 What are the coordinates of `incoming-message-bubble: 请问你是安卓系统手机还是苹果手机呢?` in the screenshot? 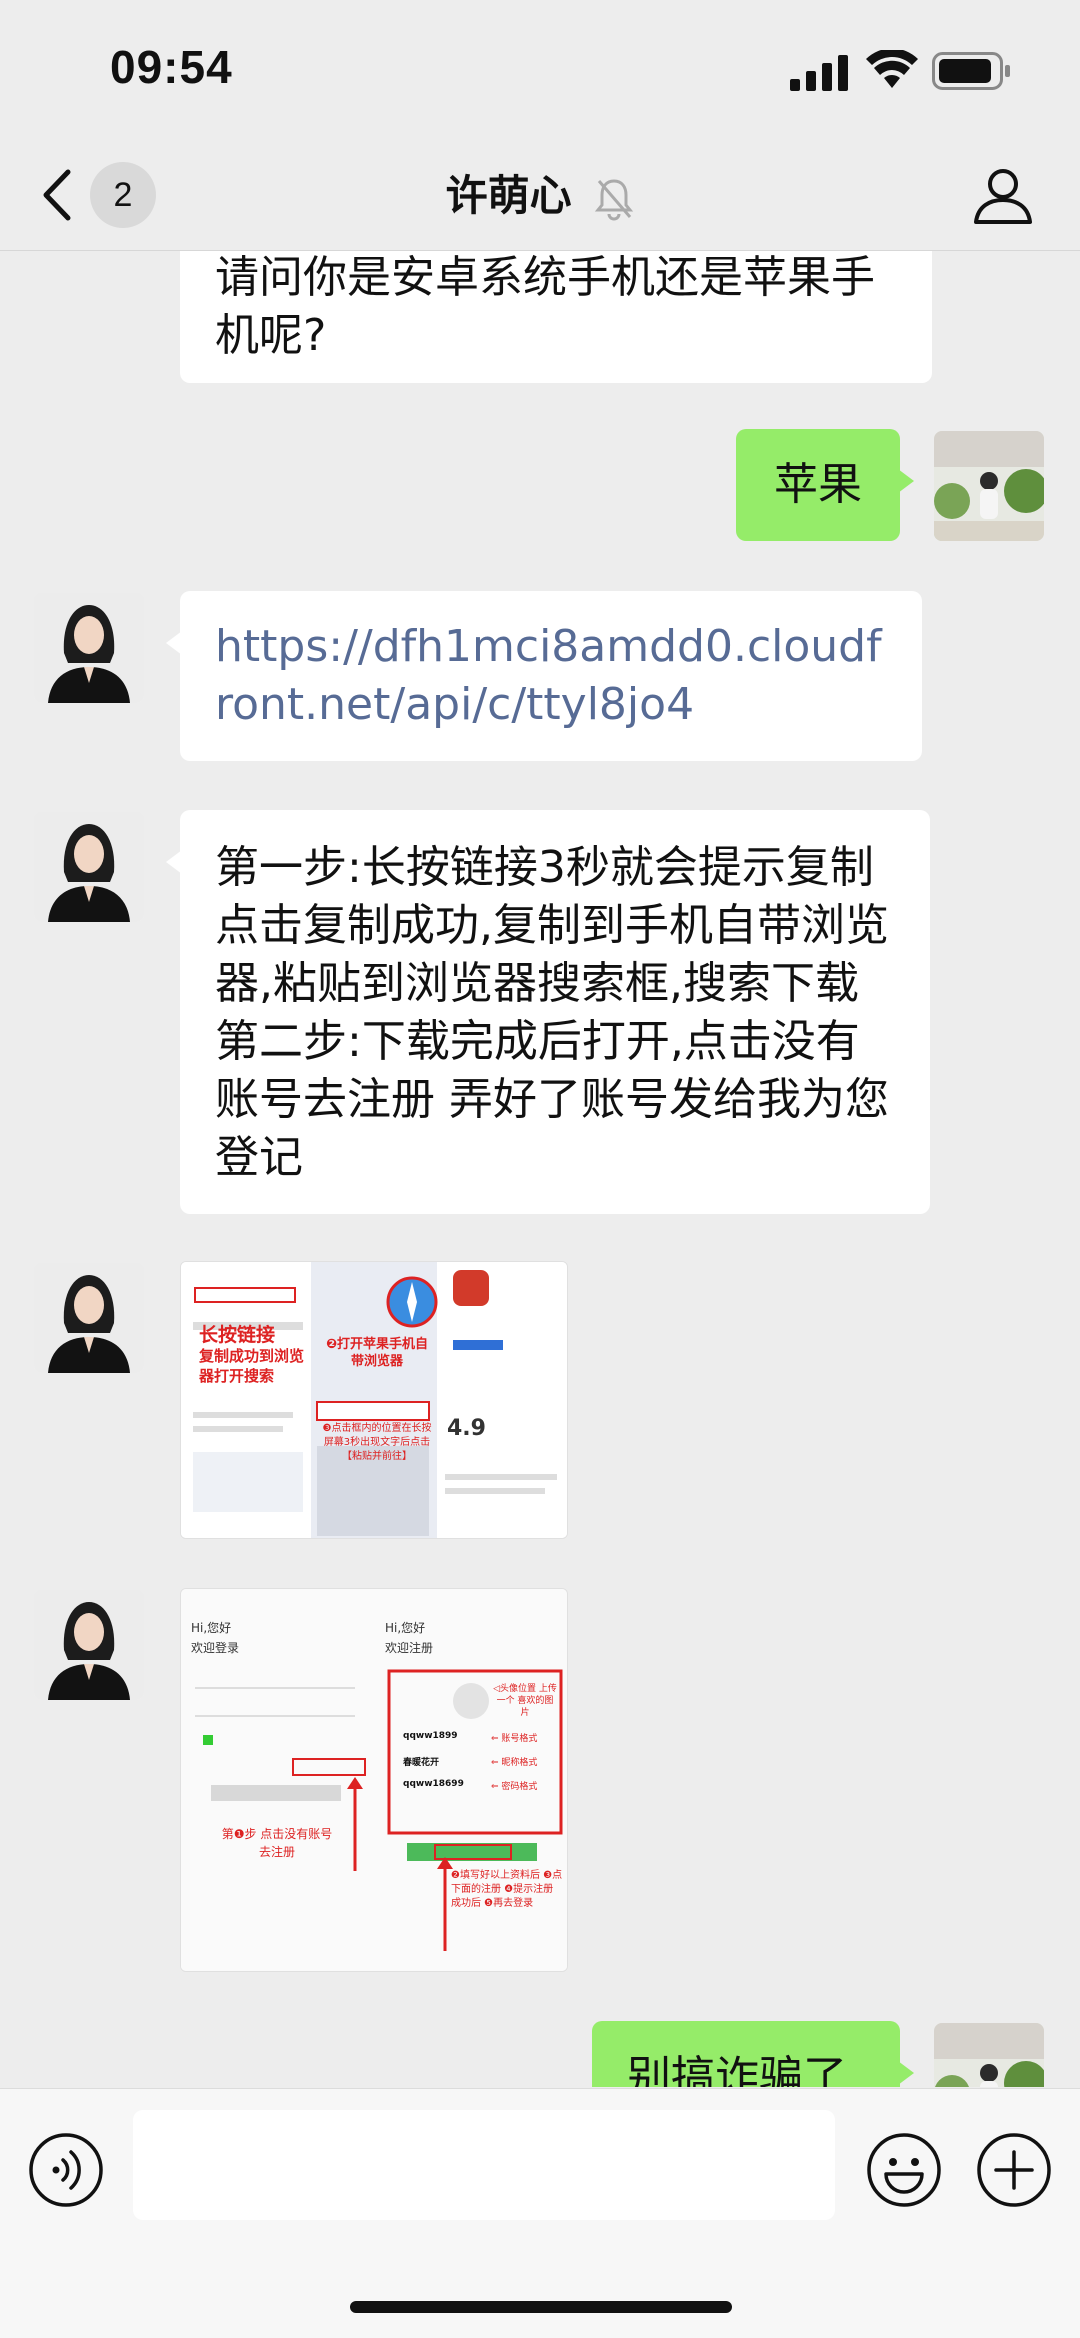 It's located at (556, 317).